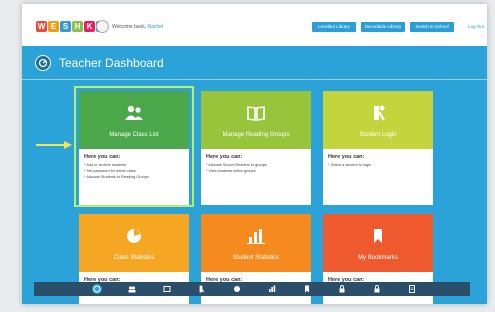  Describe the element at coordinates (231, 171) in the screenshot. I see `list-item: * View students within groups` at that location.